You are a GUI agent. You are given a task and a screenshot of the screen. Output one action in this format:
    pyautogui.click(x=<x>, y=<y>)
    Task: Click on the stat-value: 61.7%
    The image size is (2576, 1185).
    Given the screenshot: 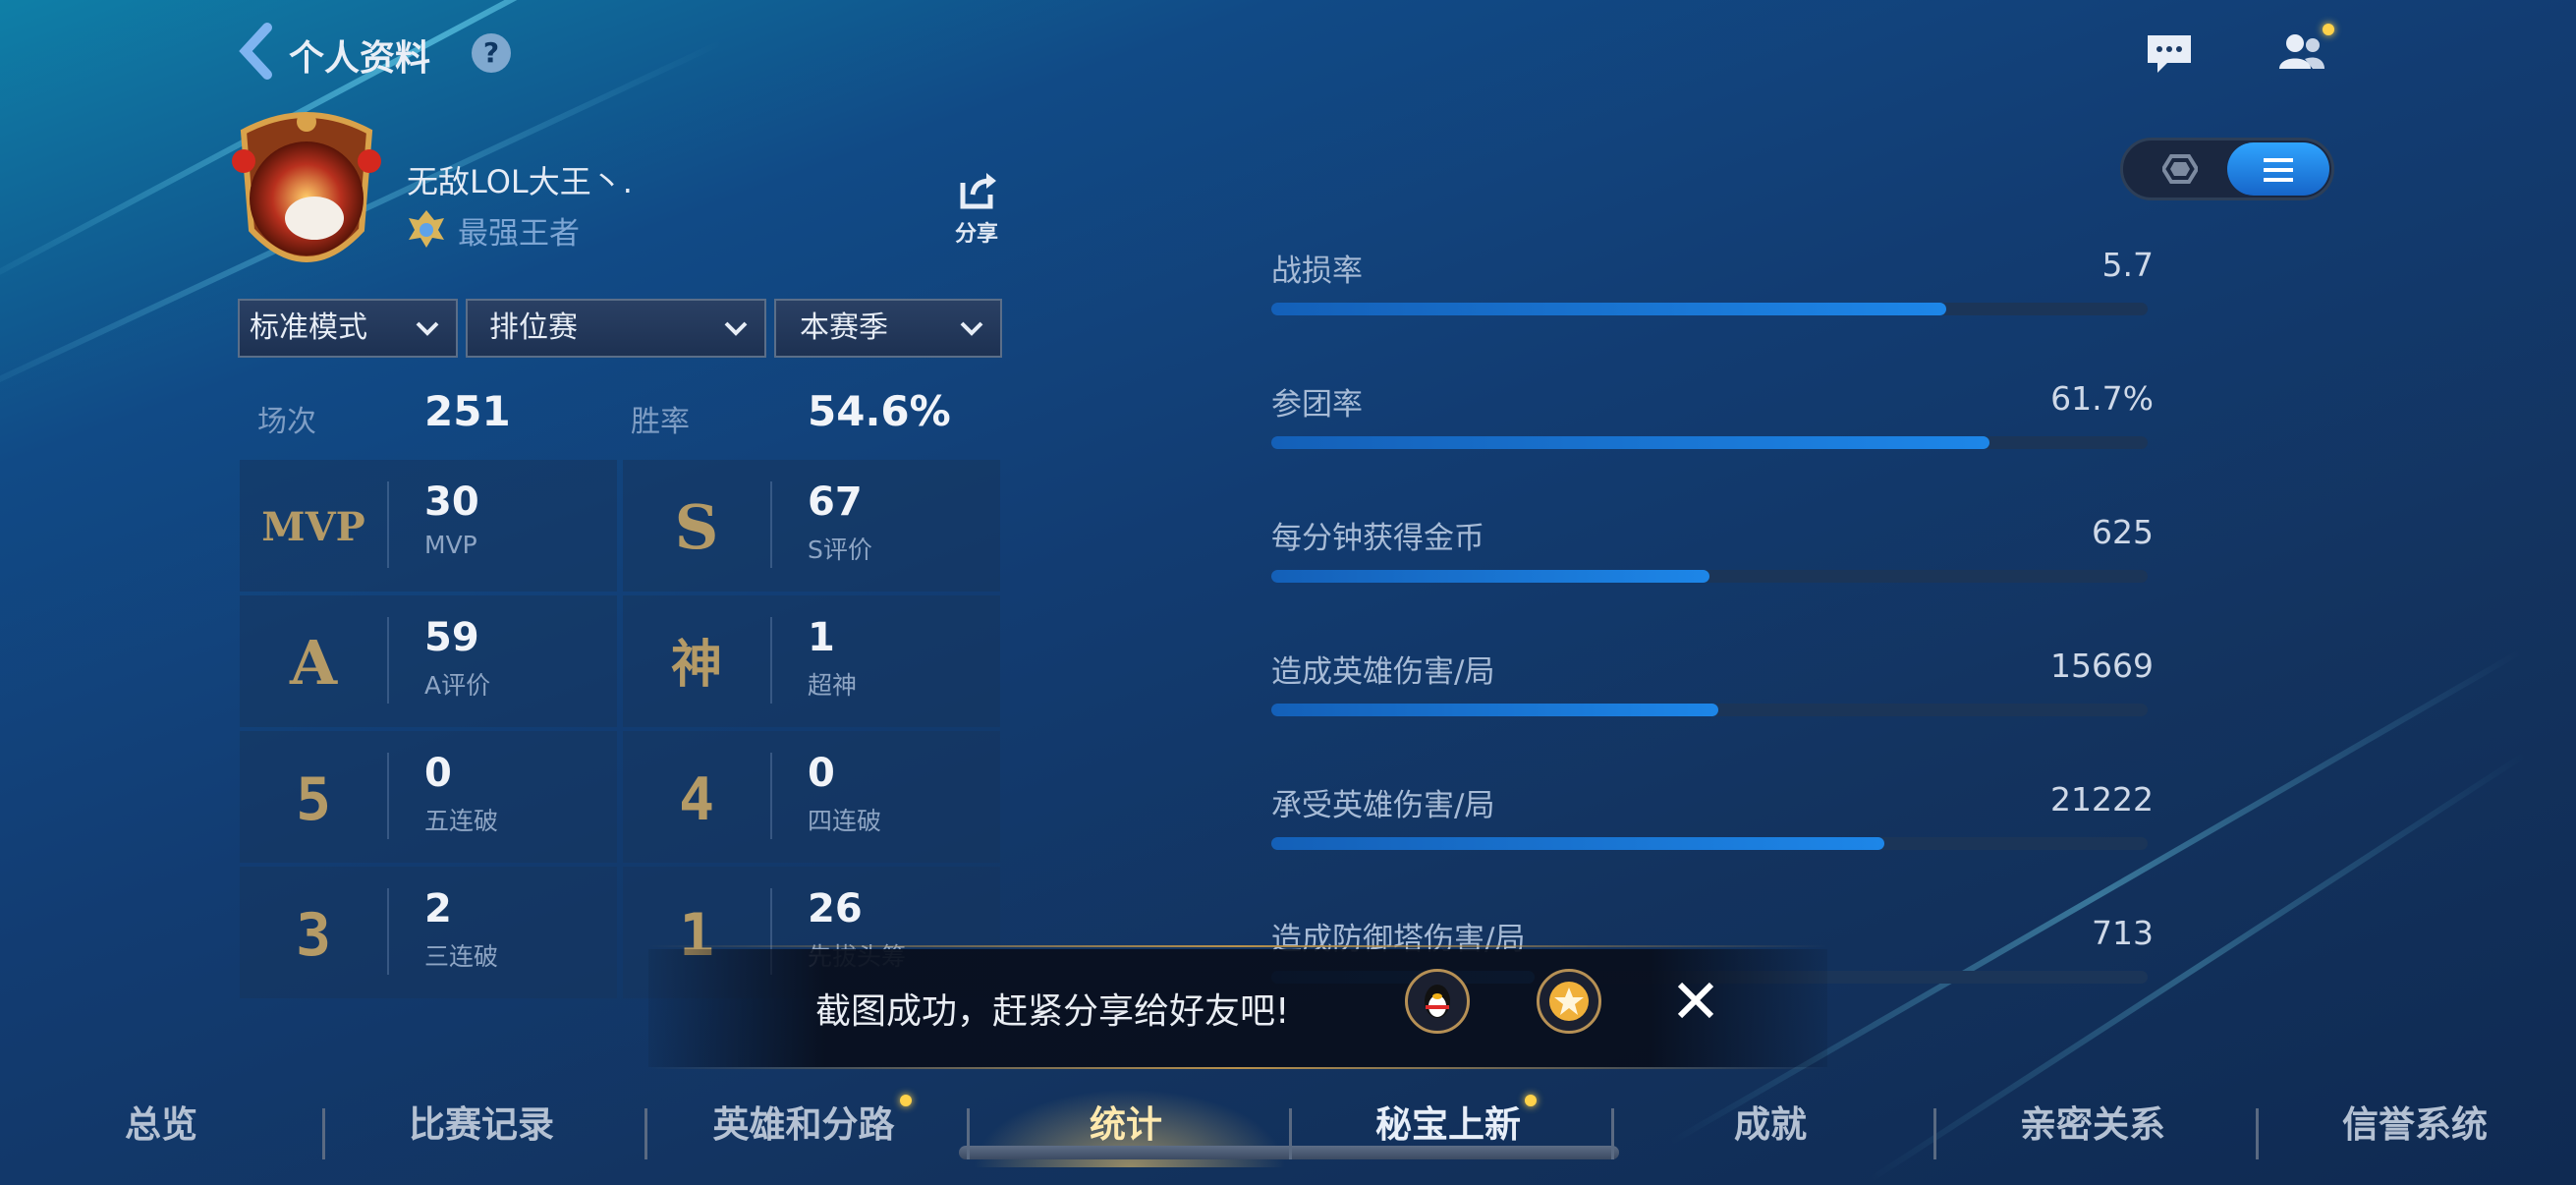 What is the action you would take?
    pyautogui.click(x=2102, y=399)
    